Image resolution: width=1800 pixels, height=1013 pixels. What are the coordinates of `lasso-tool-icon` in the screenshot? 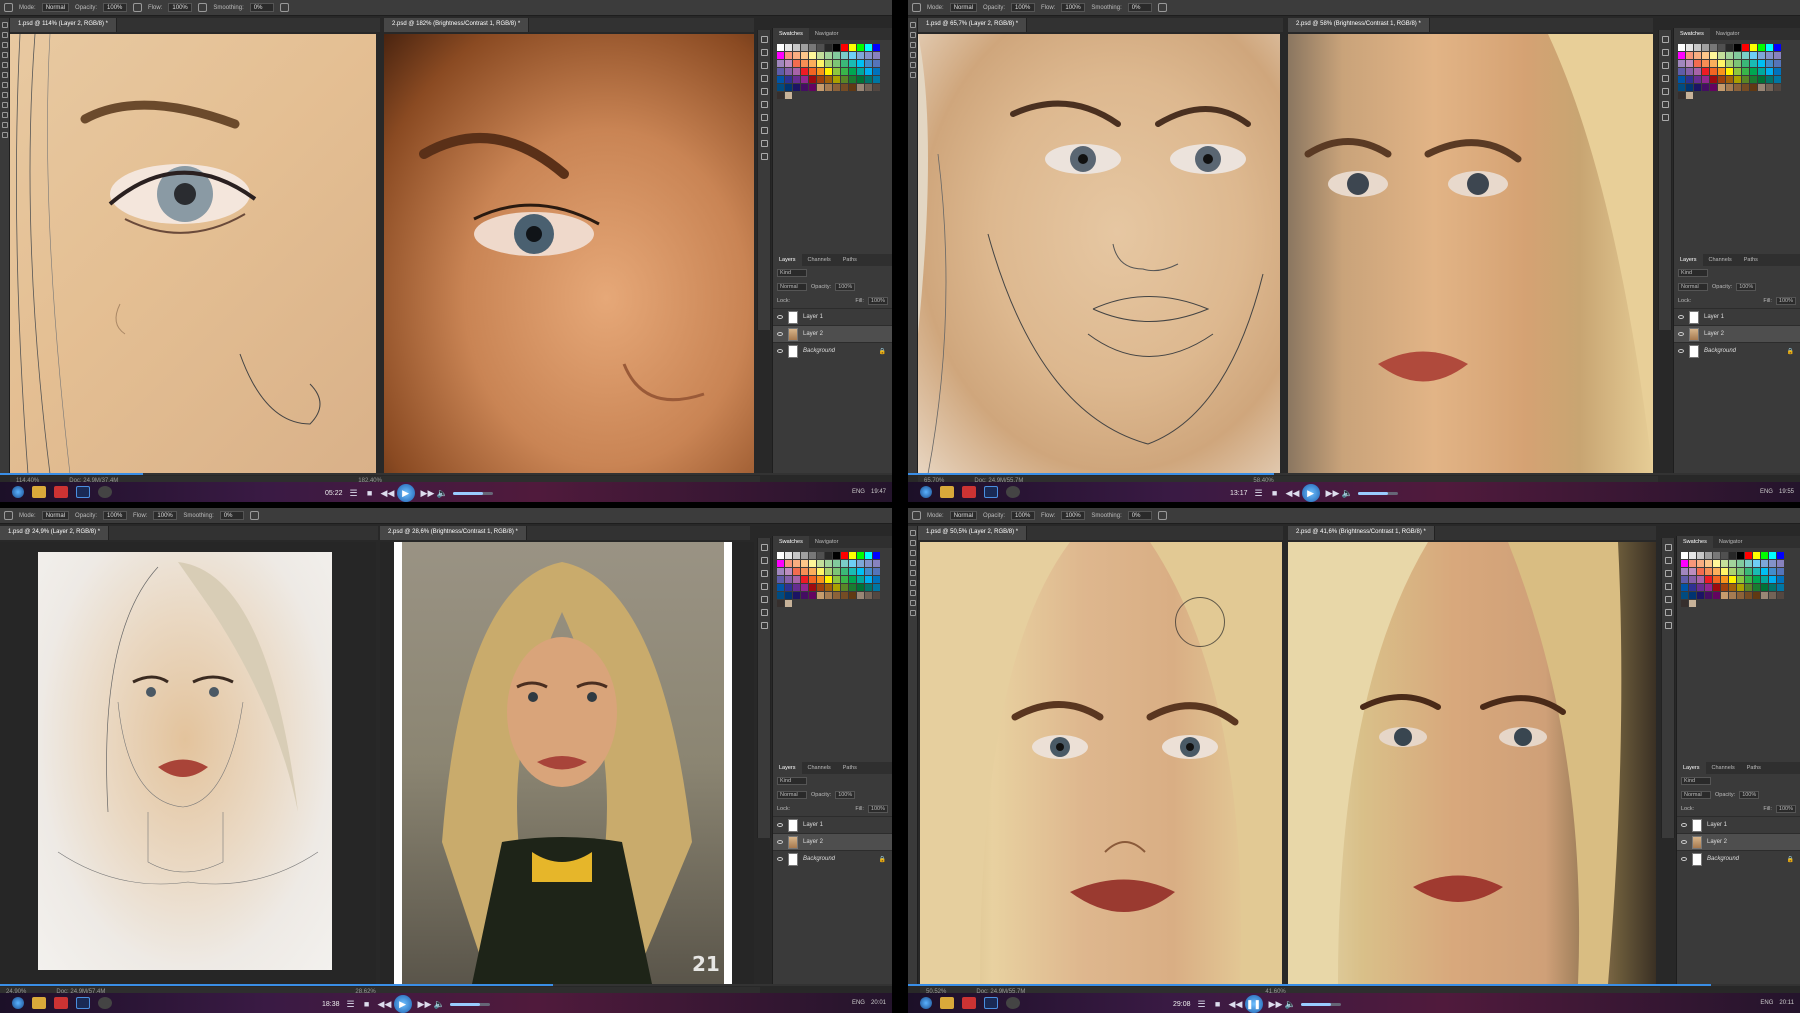 It's located at (913, 553).